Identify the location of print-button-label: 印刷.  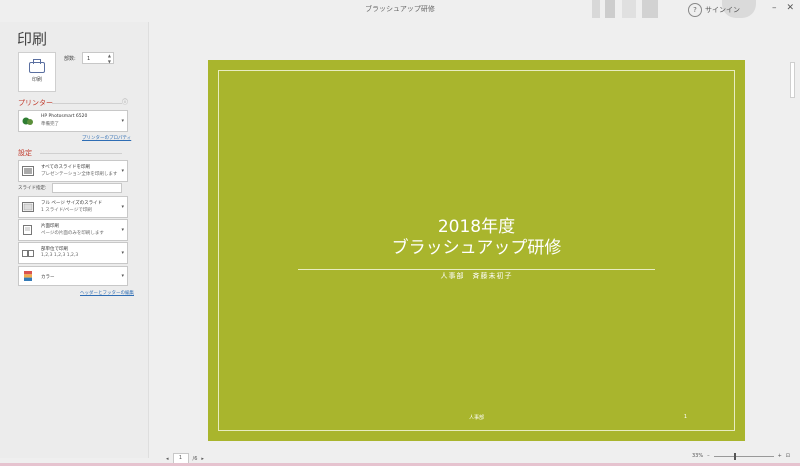
(36, 79).